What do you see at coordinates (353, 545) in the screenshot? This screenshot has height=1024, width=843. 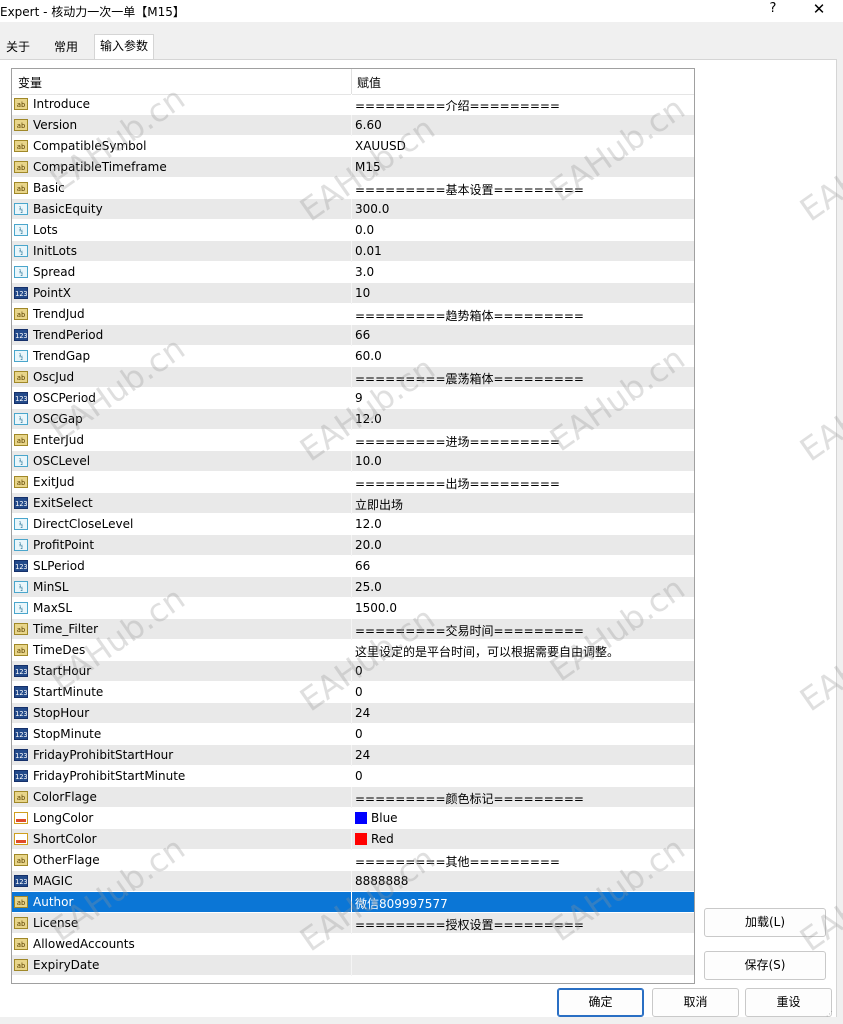 I see `table-row: ½ ProfitPoint 20.0` at bounding box center [353, 545].